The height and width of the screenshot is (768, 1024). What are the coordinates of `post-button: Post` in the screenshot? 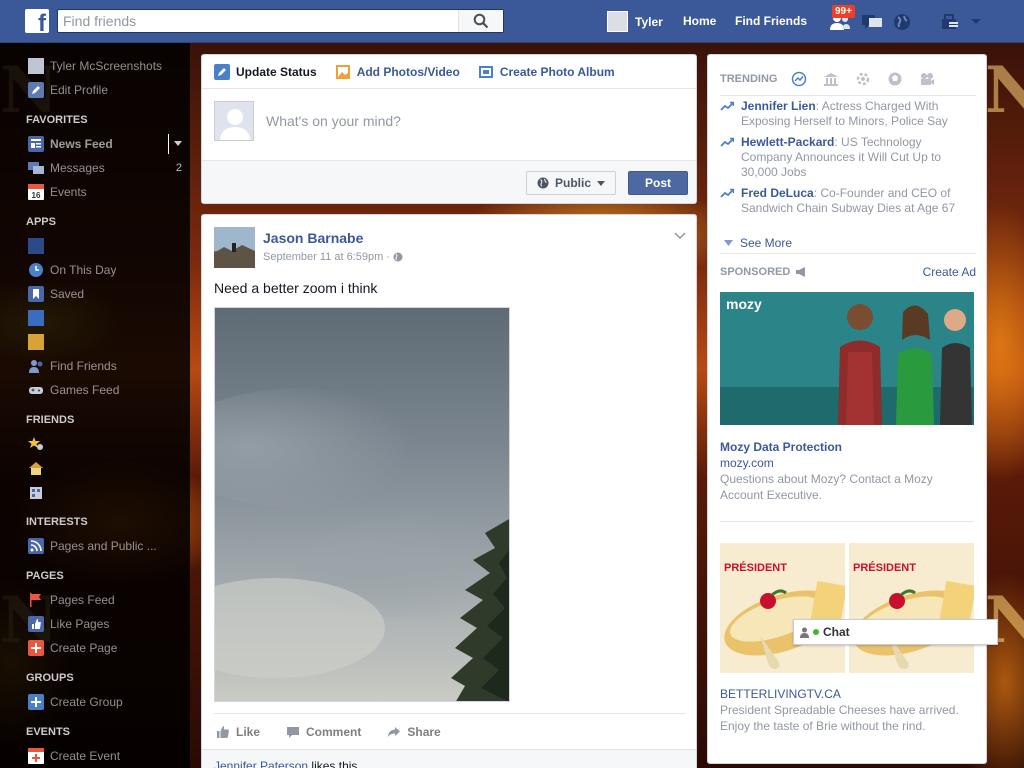 It's located at (658, 183).